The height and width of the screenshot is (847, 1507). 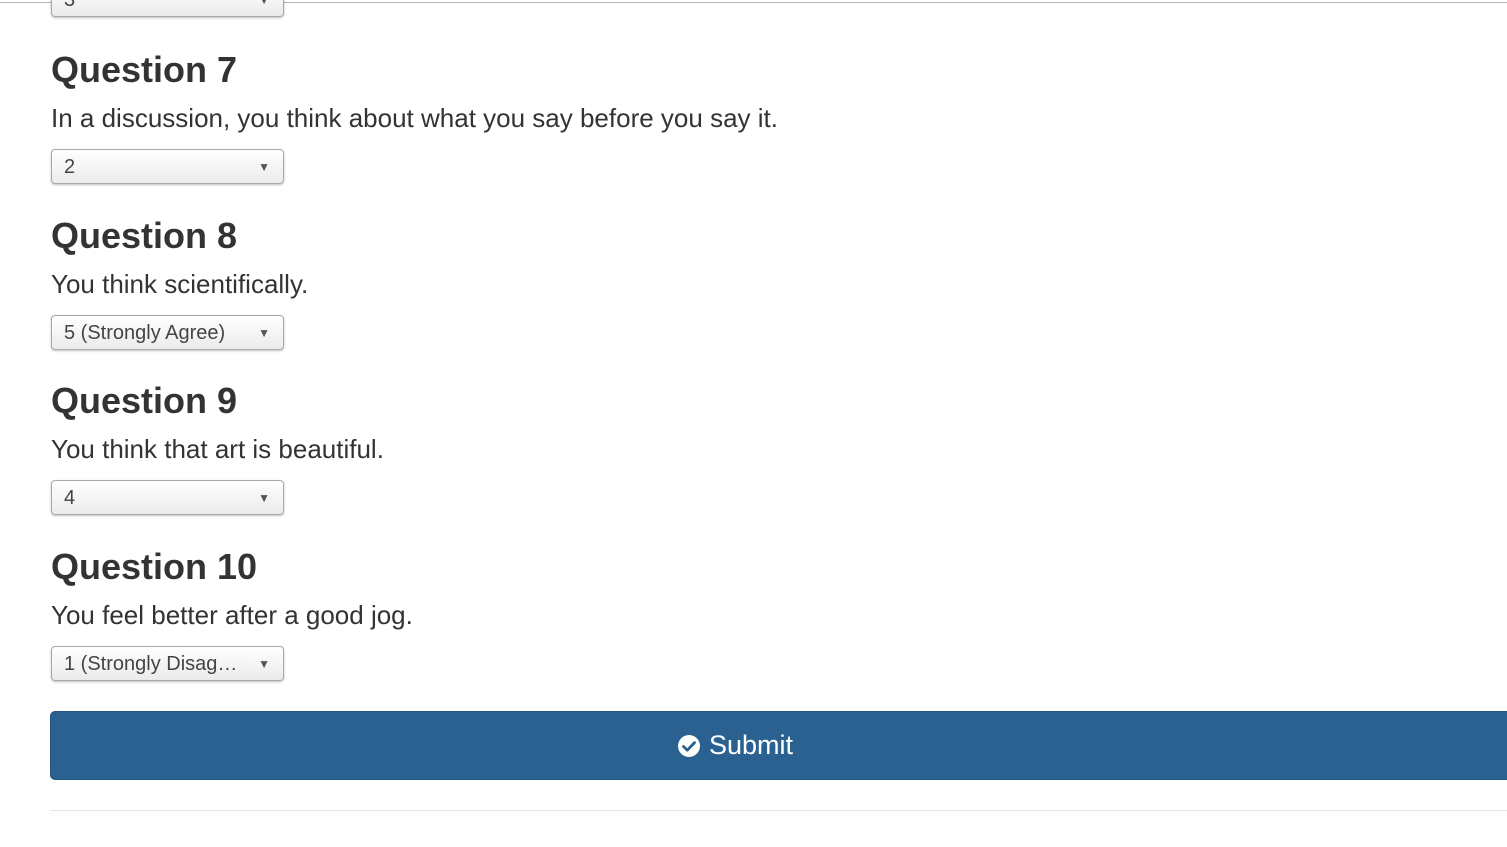 I want to click on answer-select-question-9: 4 ▼, so click(x=167, y=497).